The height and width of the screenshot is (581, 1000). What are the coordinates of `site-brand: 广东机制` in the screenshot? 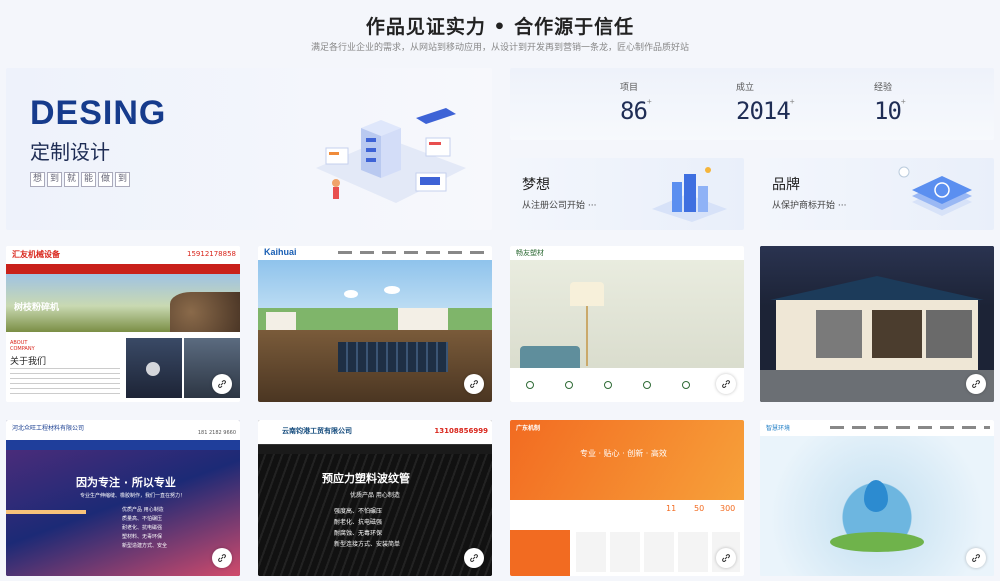 It's located at (528, 428).